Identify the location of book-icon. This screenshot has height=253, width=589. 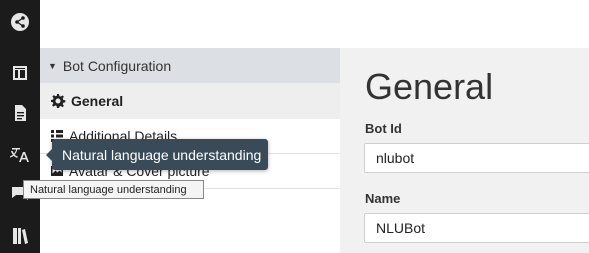
(20, 236).